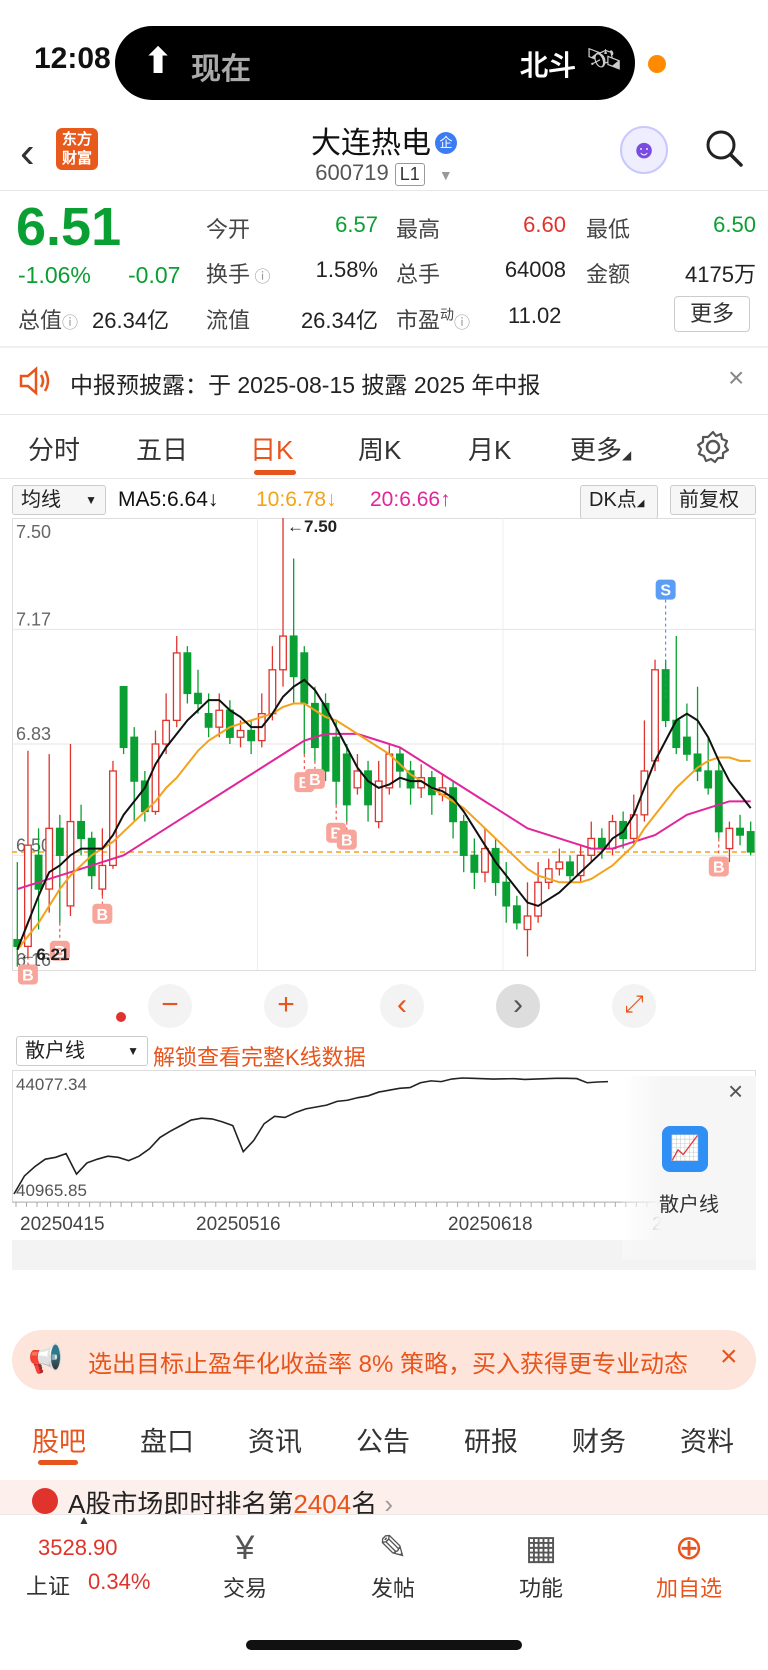 This screenshot has width=768, height=1670. Describe the element at coordinates (170, 1006) in the screenshot. I see `zoom-out-button: −` at that location.